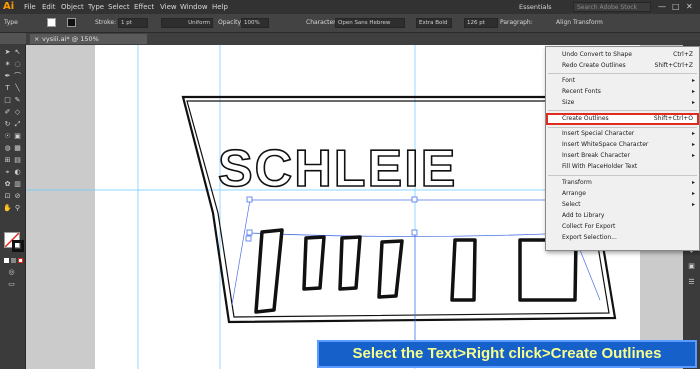 The width and height of the screenshot is (700, 369). What do you see at coordinates (17, 208) in the screenshot?
I see `zoom-tool-icon: ⚲` at bounding box center [17, 208].